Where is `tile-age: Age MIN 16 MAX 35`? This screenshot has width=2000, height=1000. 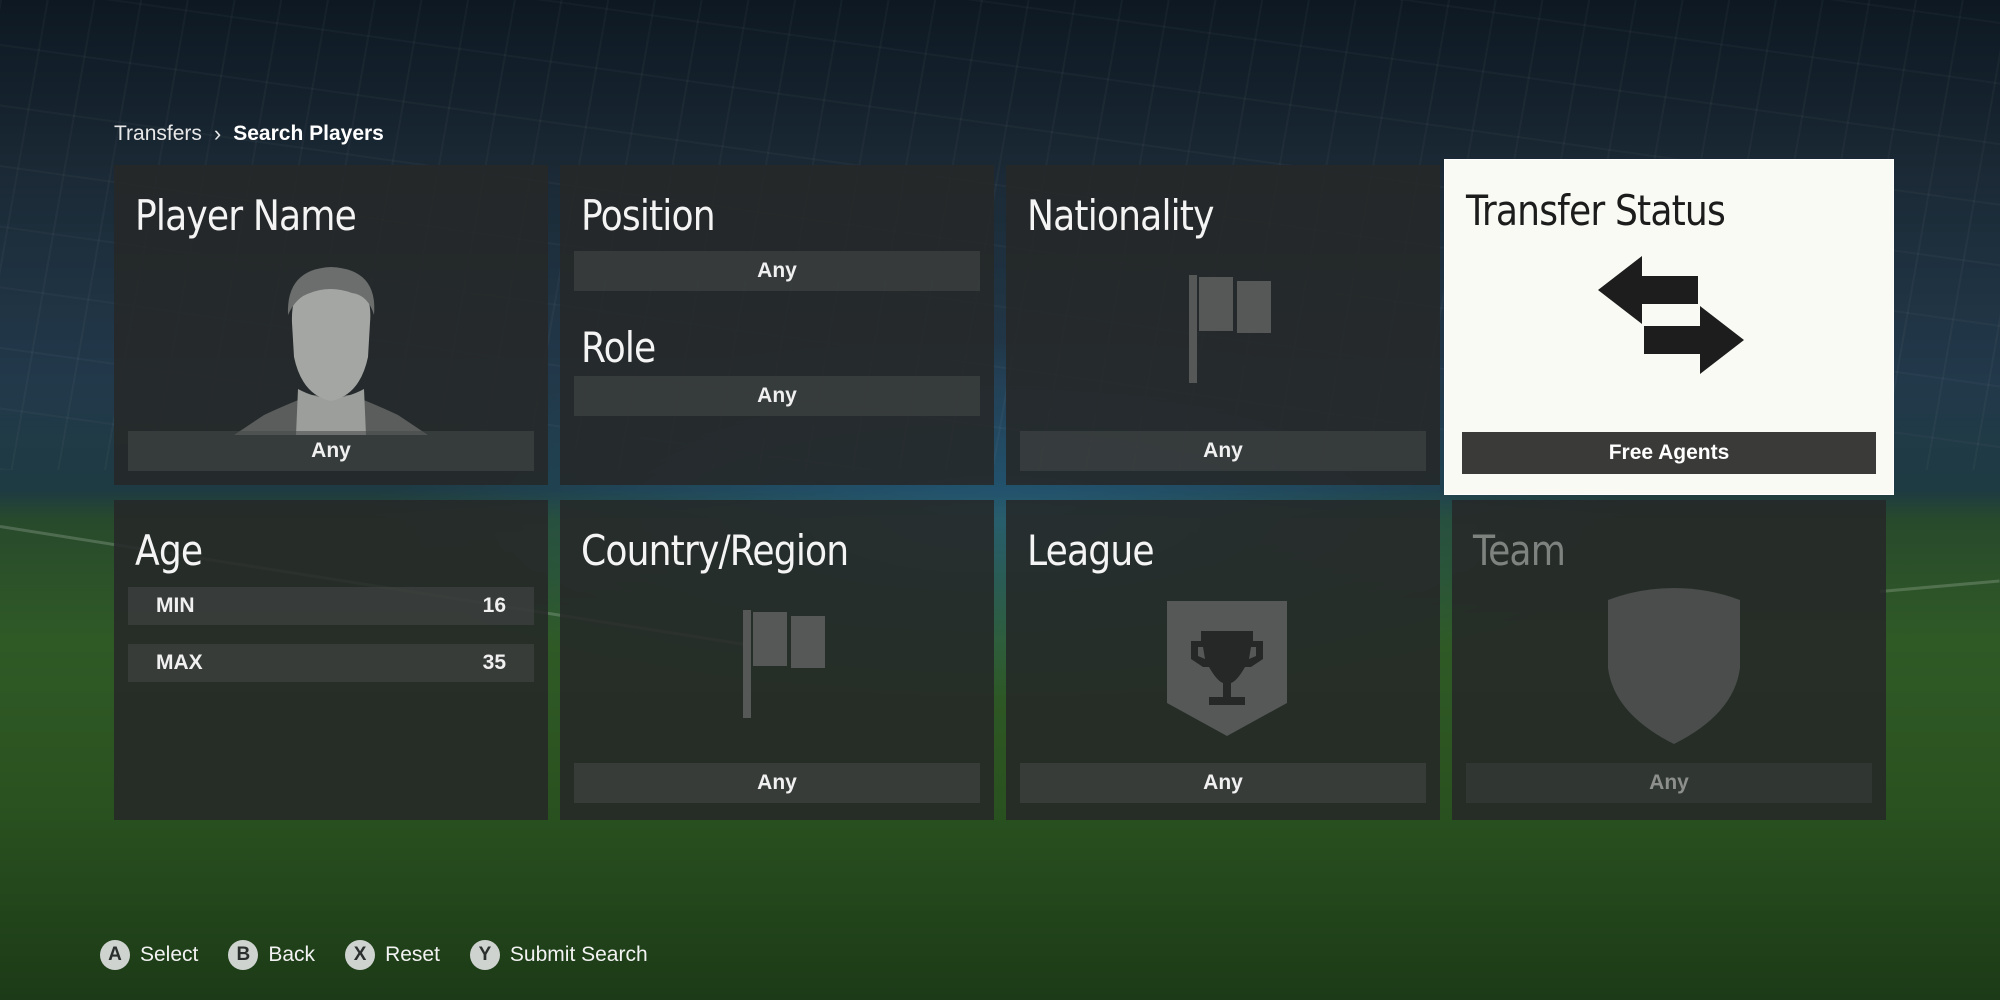
tile-age: Age MIN 16 MAX 35 is located at coordinates (331, 660).